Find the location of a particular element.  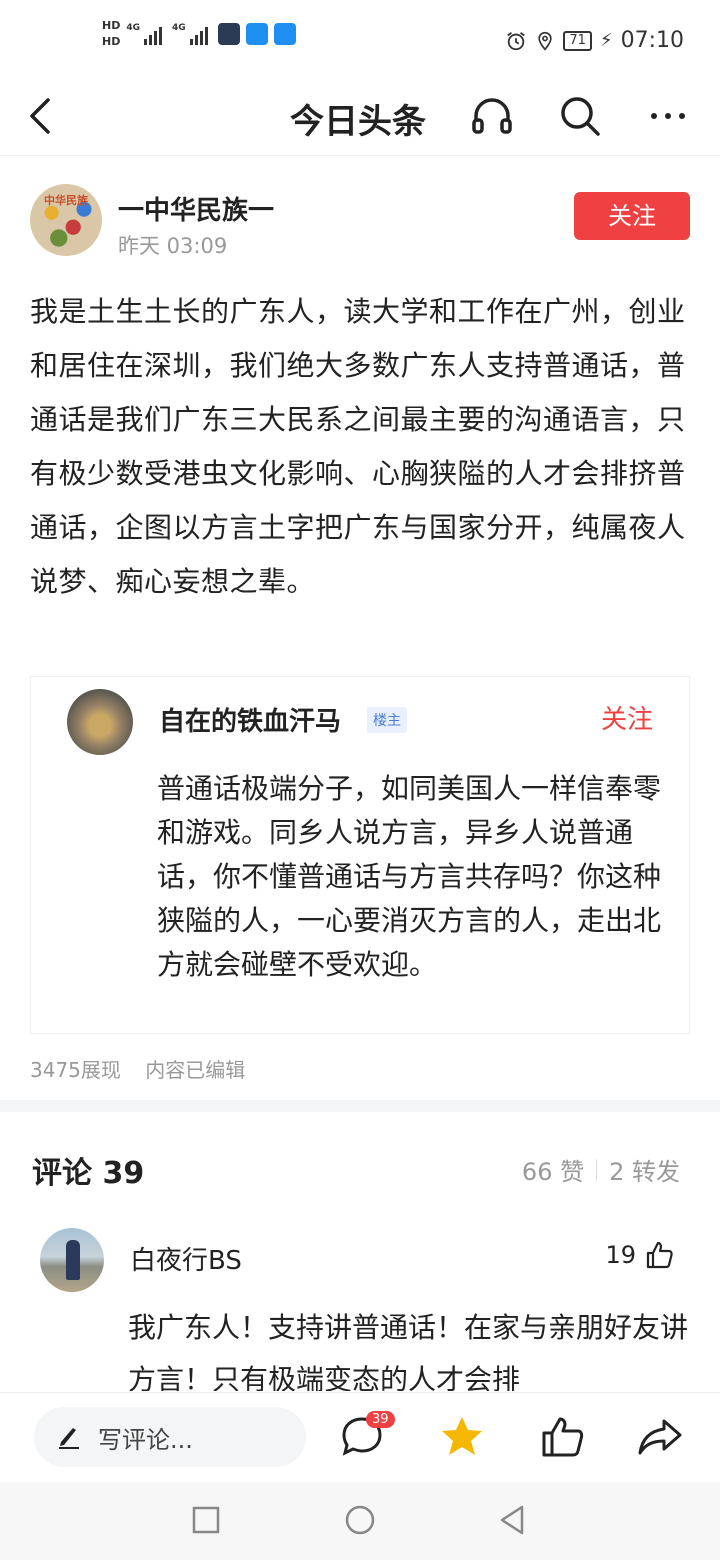

share-arrow-icon is located at coordinates (660, 1437).